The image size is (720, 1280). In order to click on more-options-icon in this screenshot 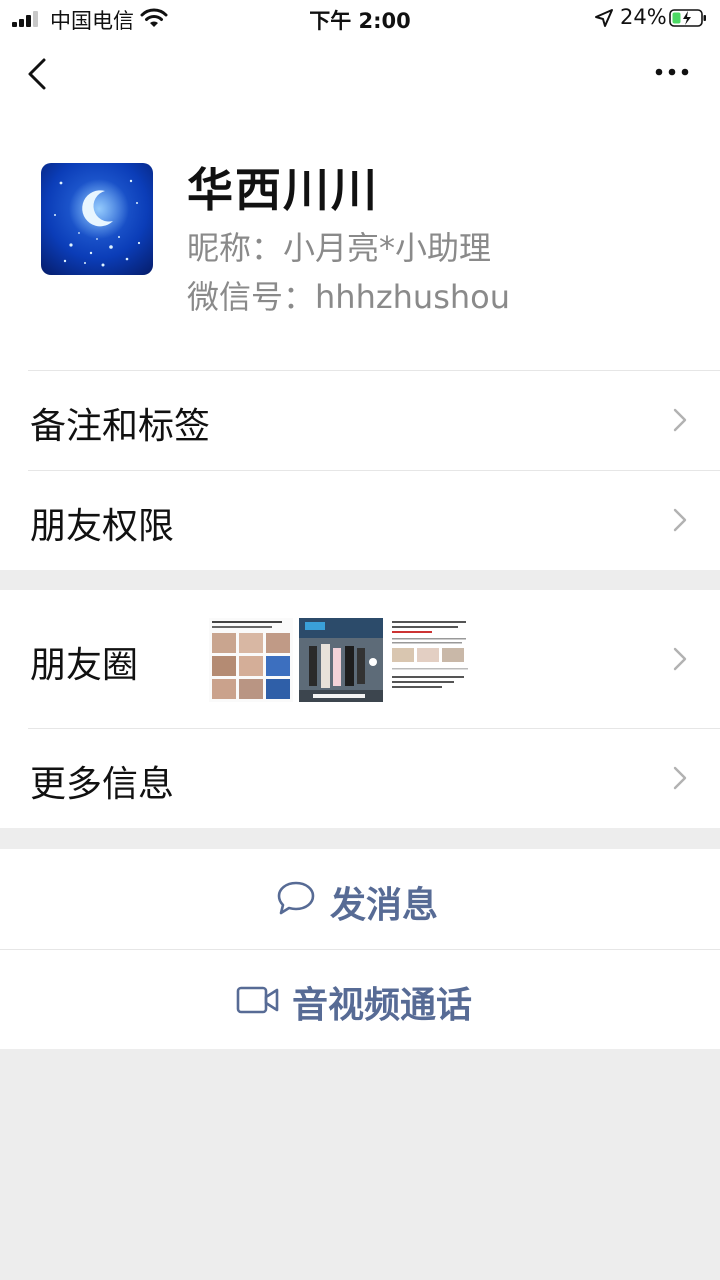, I will do `click(672, 72)`.